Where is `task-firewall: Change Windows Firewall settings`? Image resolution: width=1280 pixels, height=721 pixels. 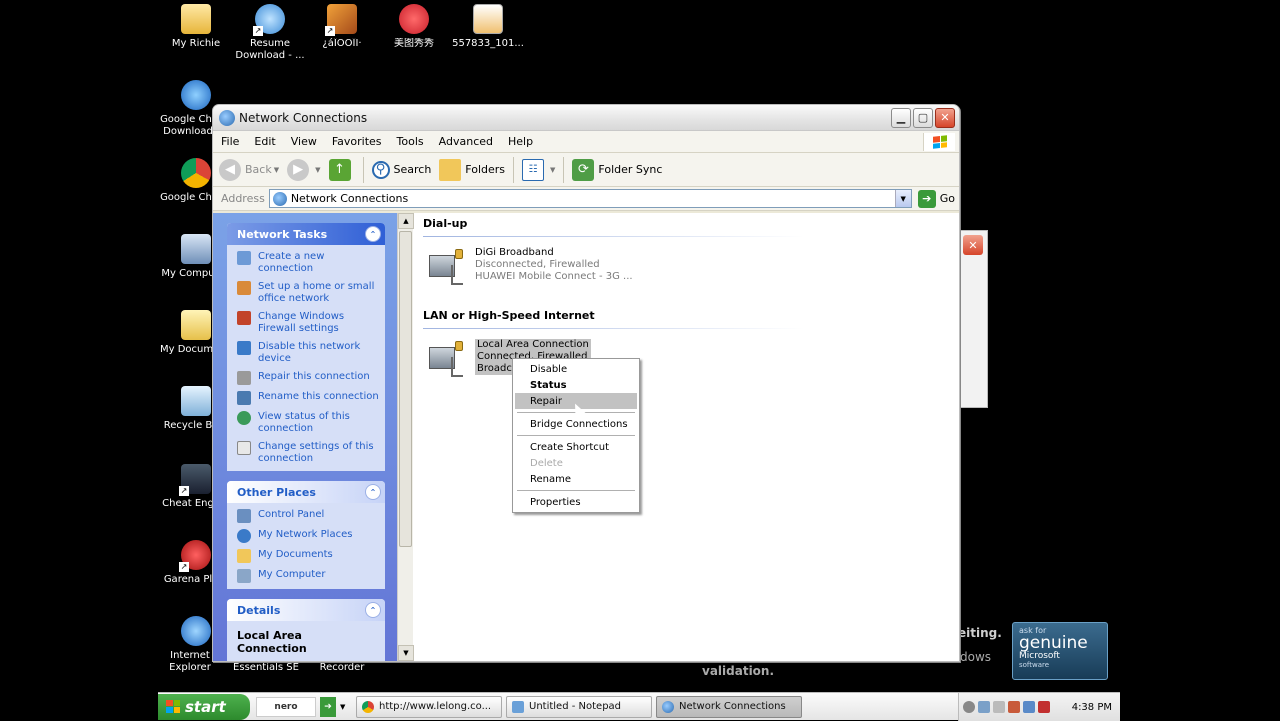 task-firewall: Change Windows Firewall settings is located at coordinates (308, 323).